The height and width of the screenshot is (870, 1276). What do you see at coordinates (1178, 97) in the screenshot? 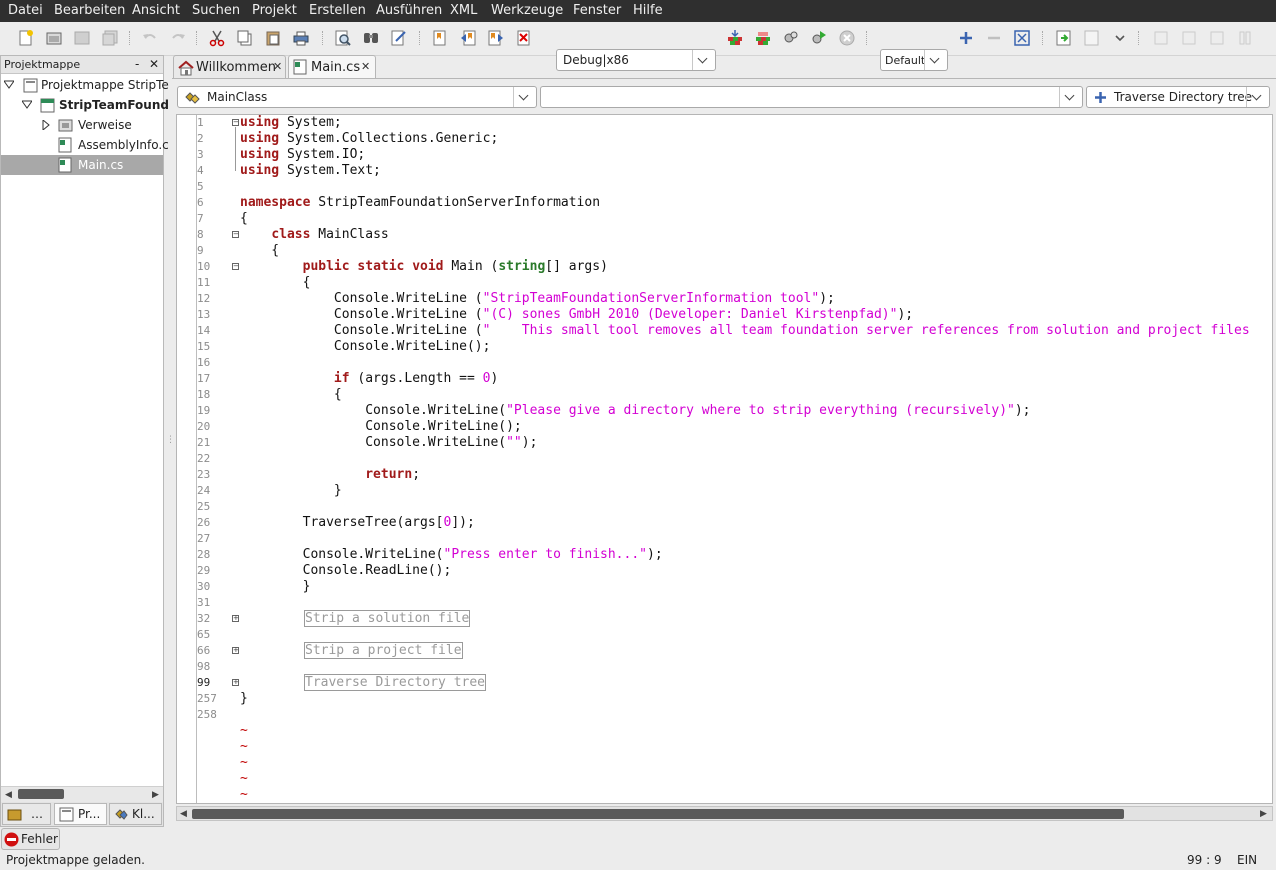
I see `region-navigation-combo: Traverse Directory tree` at bounding box center [1178, 97].